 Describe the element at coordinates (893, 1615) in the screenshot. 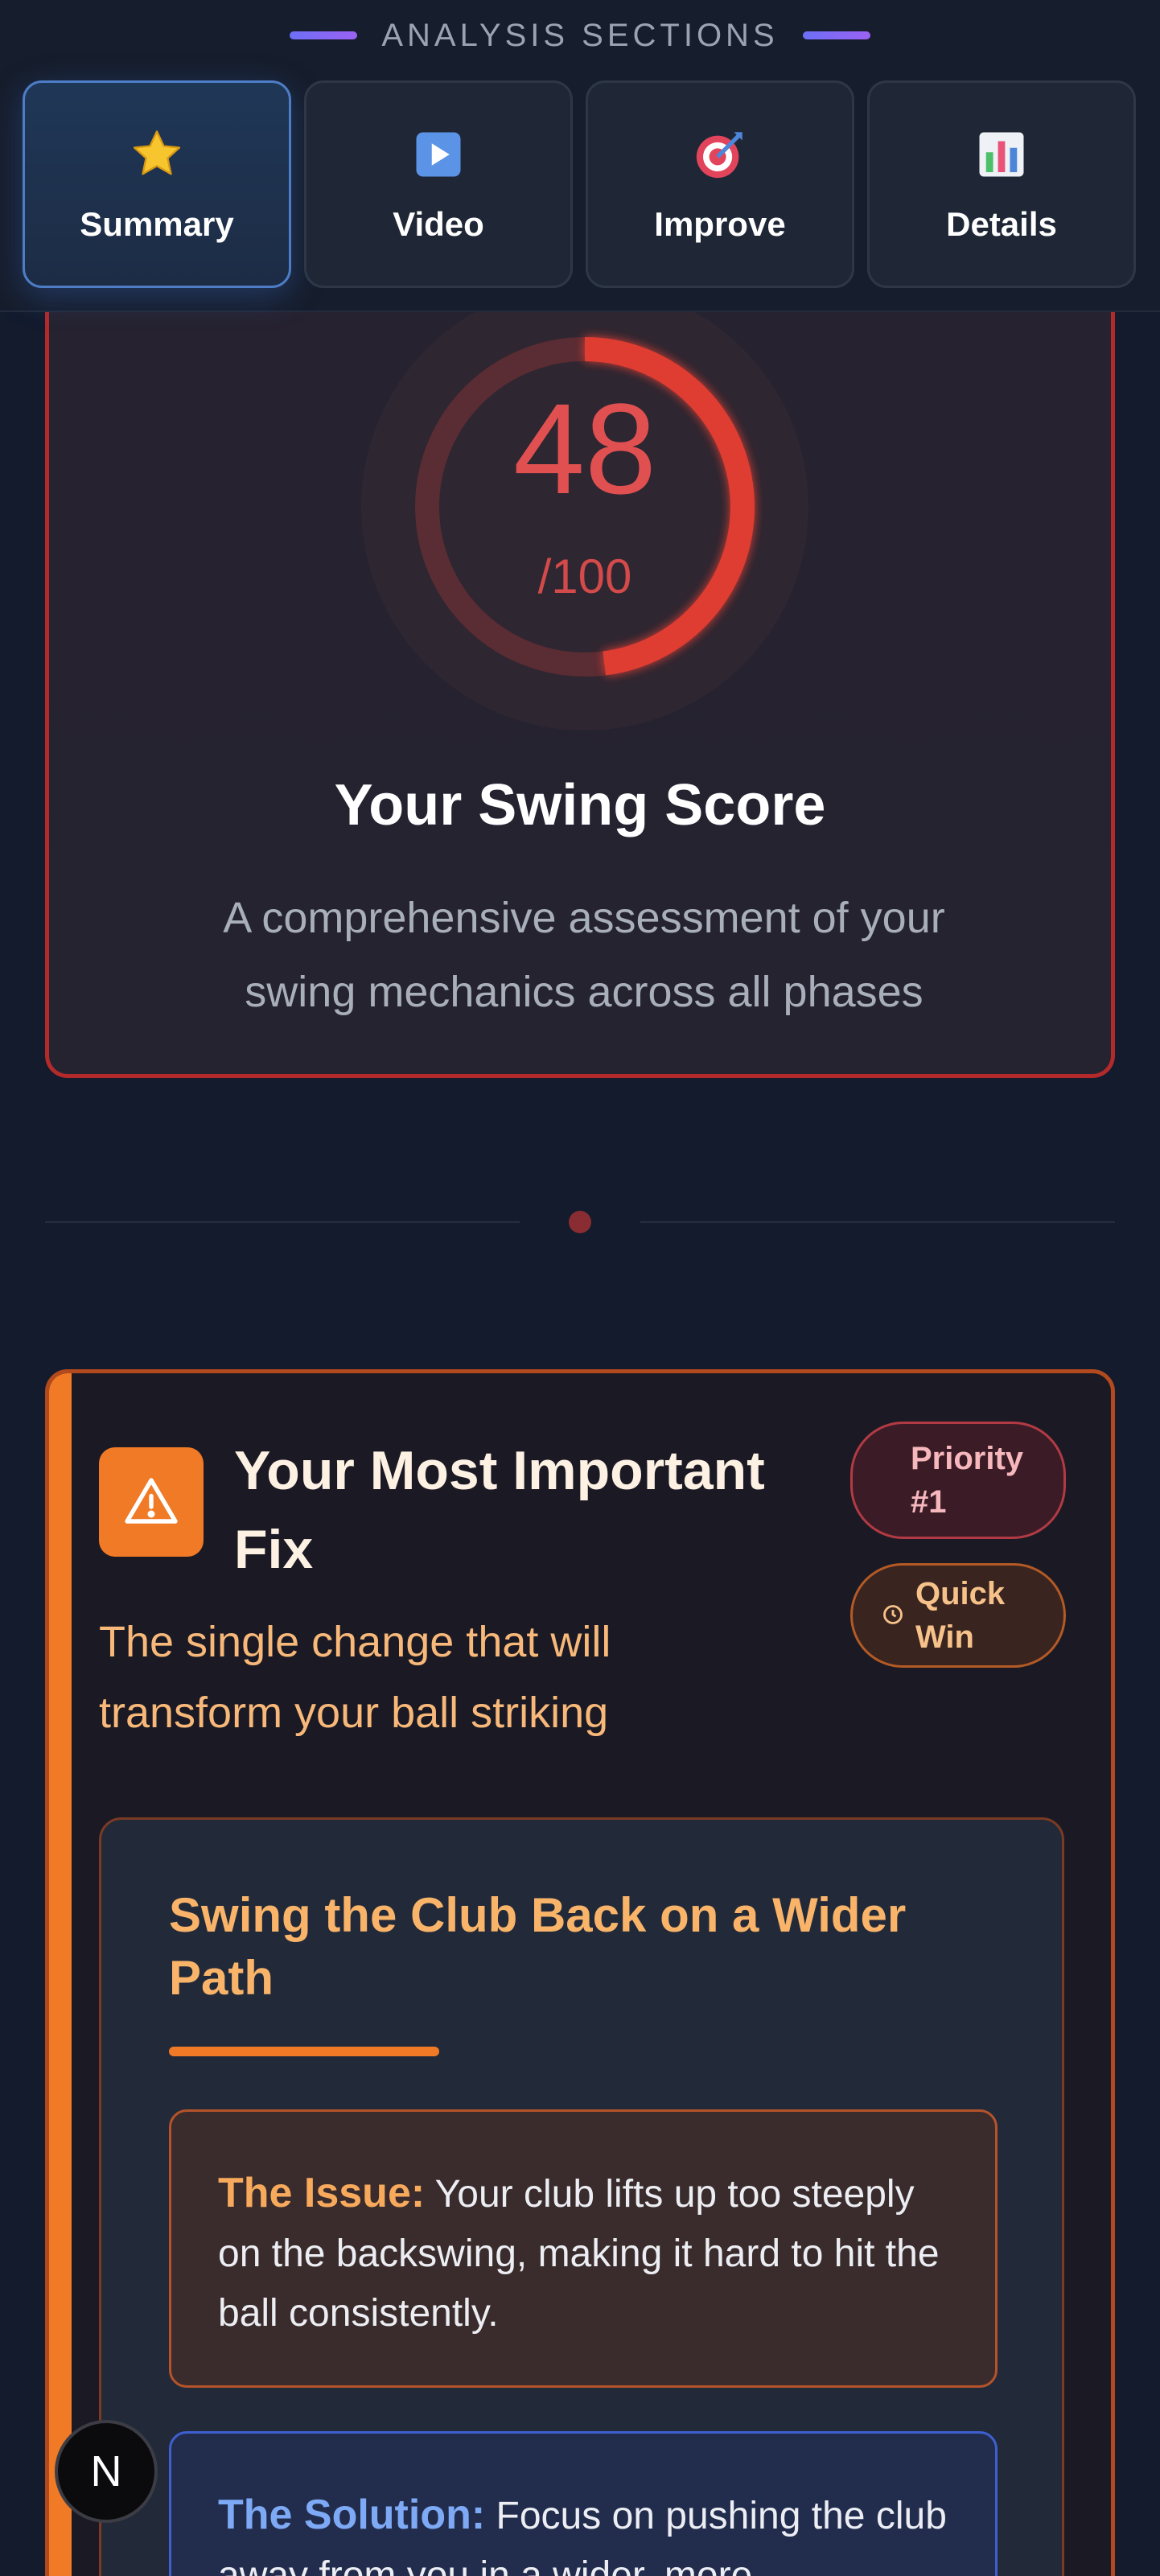

I see `clock-icon` at that location.